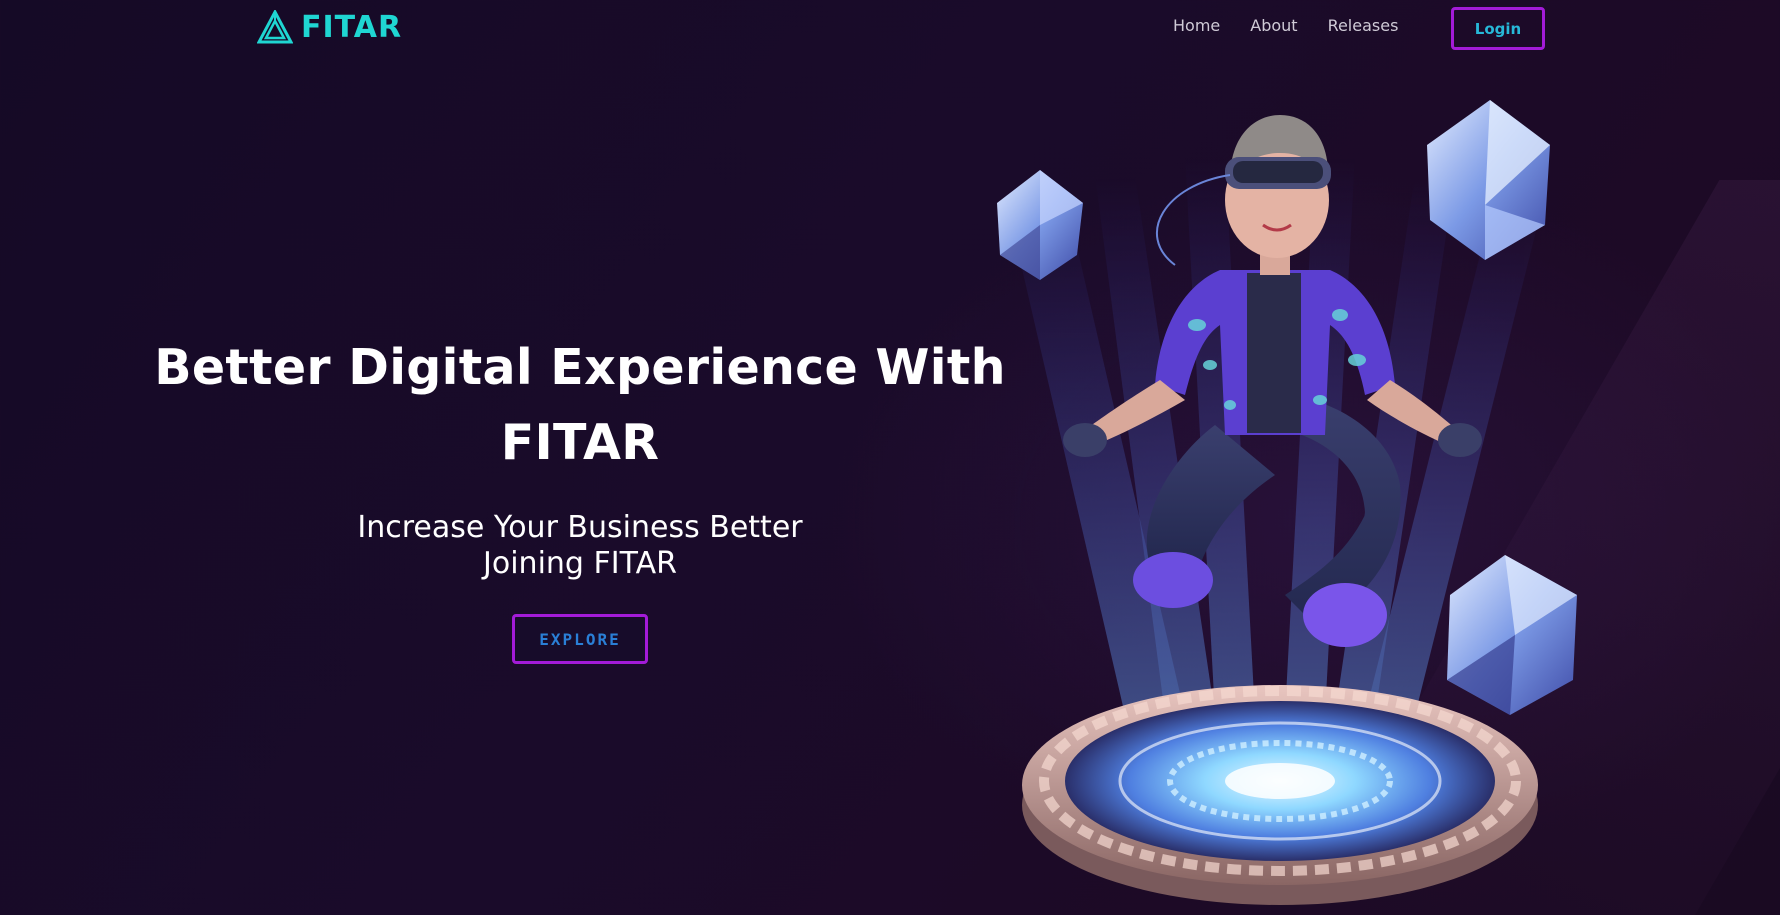 The image size is (1780, 915). I want to click on login-button: Login, so click(1498, 28).